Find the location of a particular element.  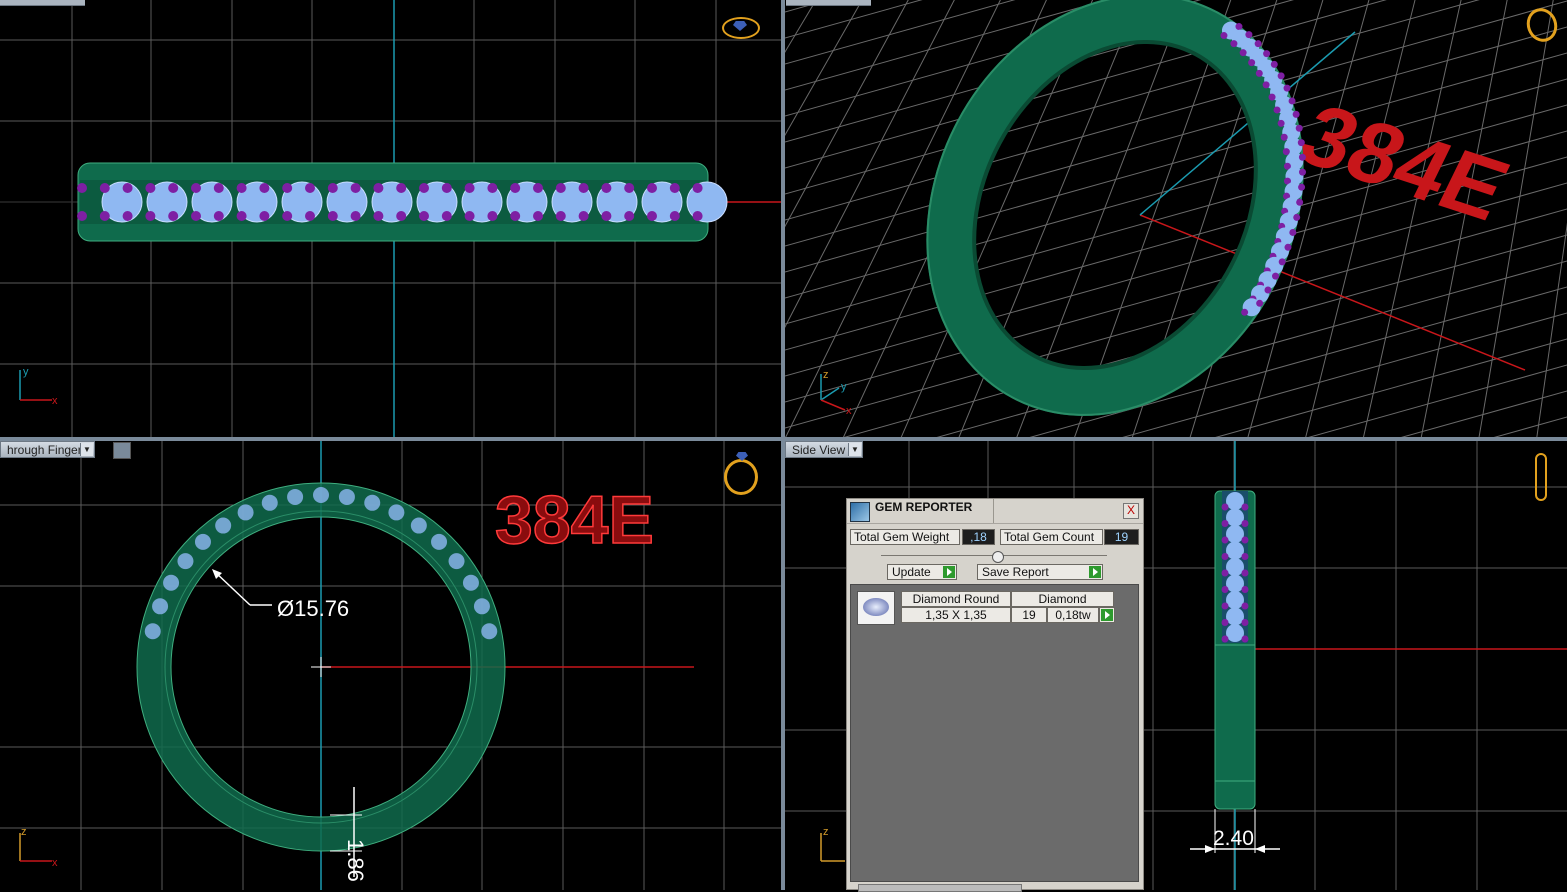

gem-thumbnail-icon is located at coordinates (876, 608).